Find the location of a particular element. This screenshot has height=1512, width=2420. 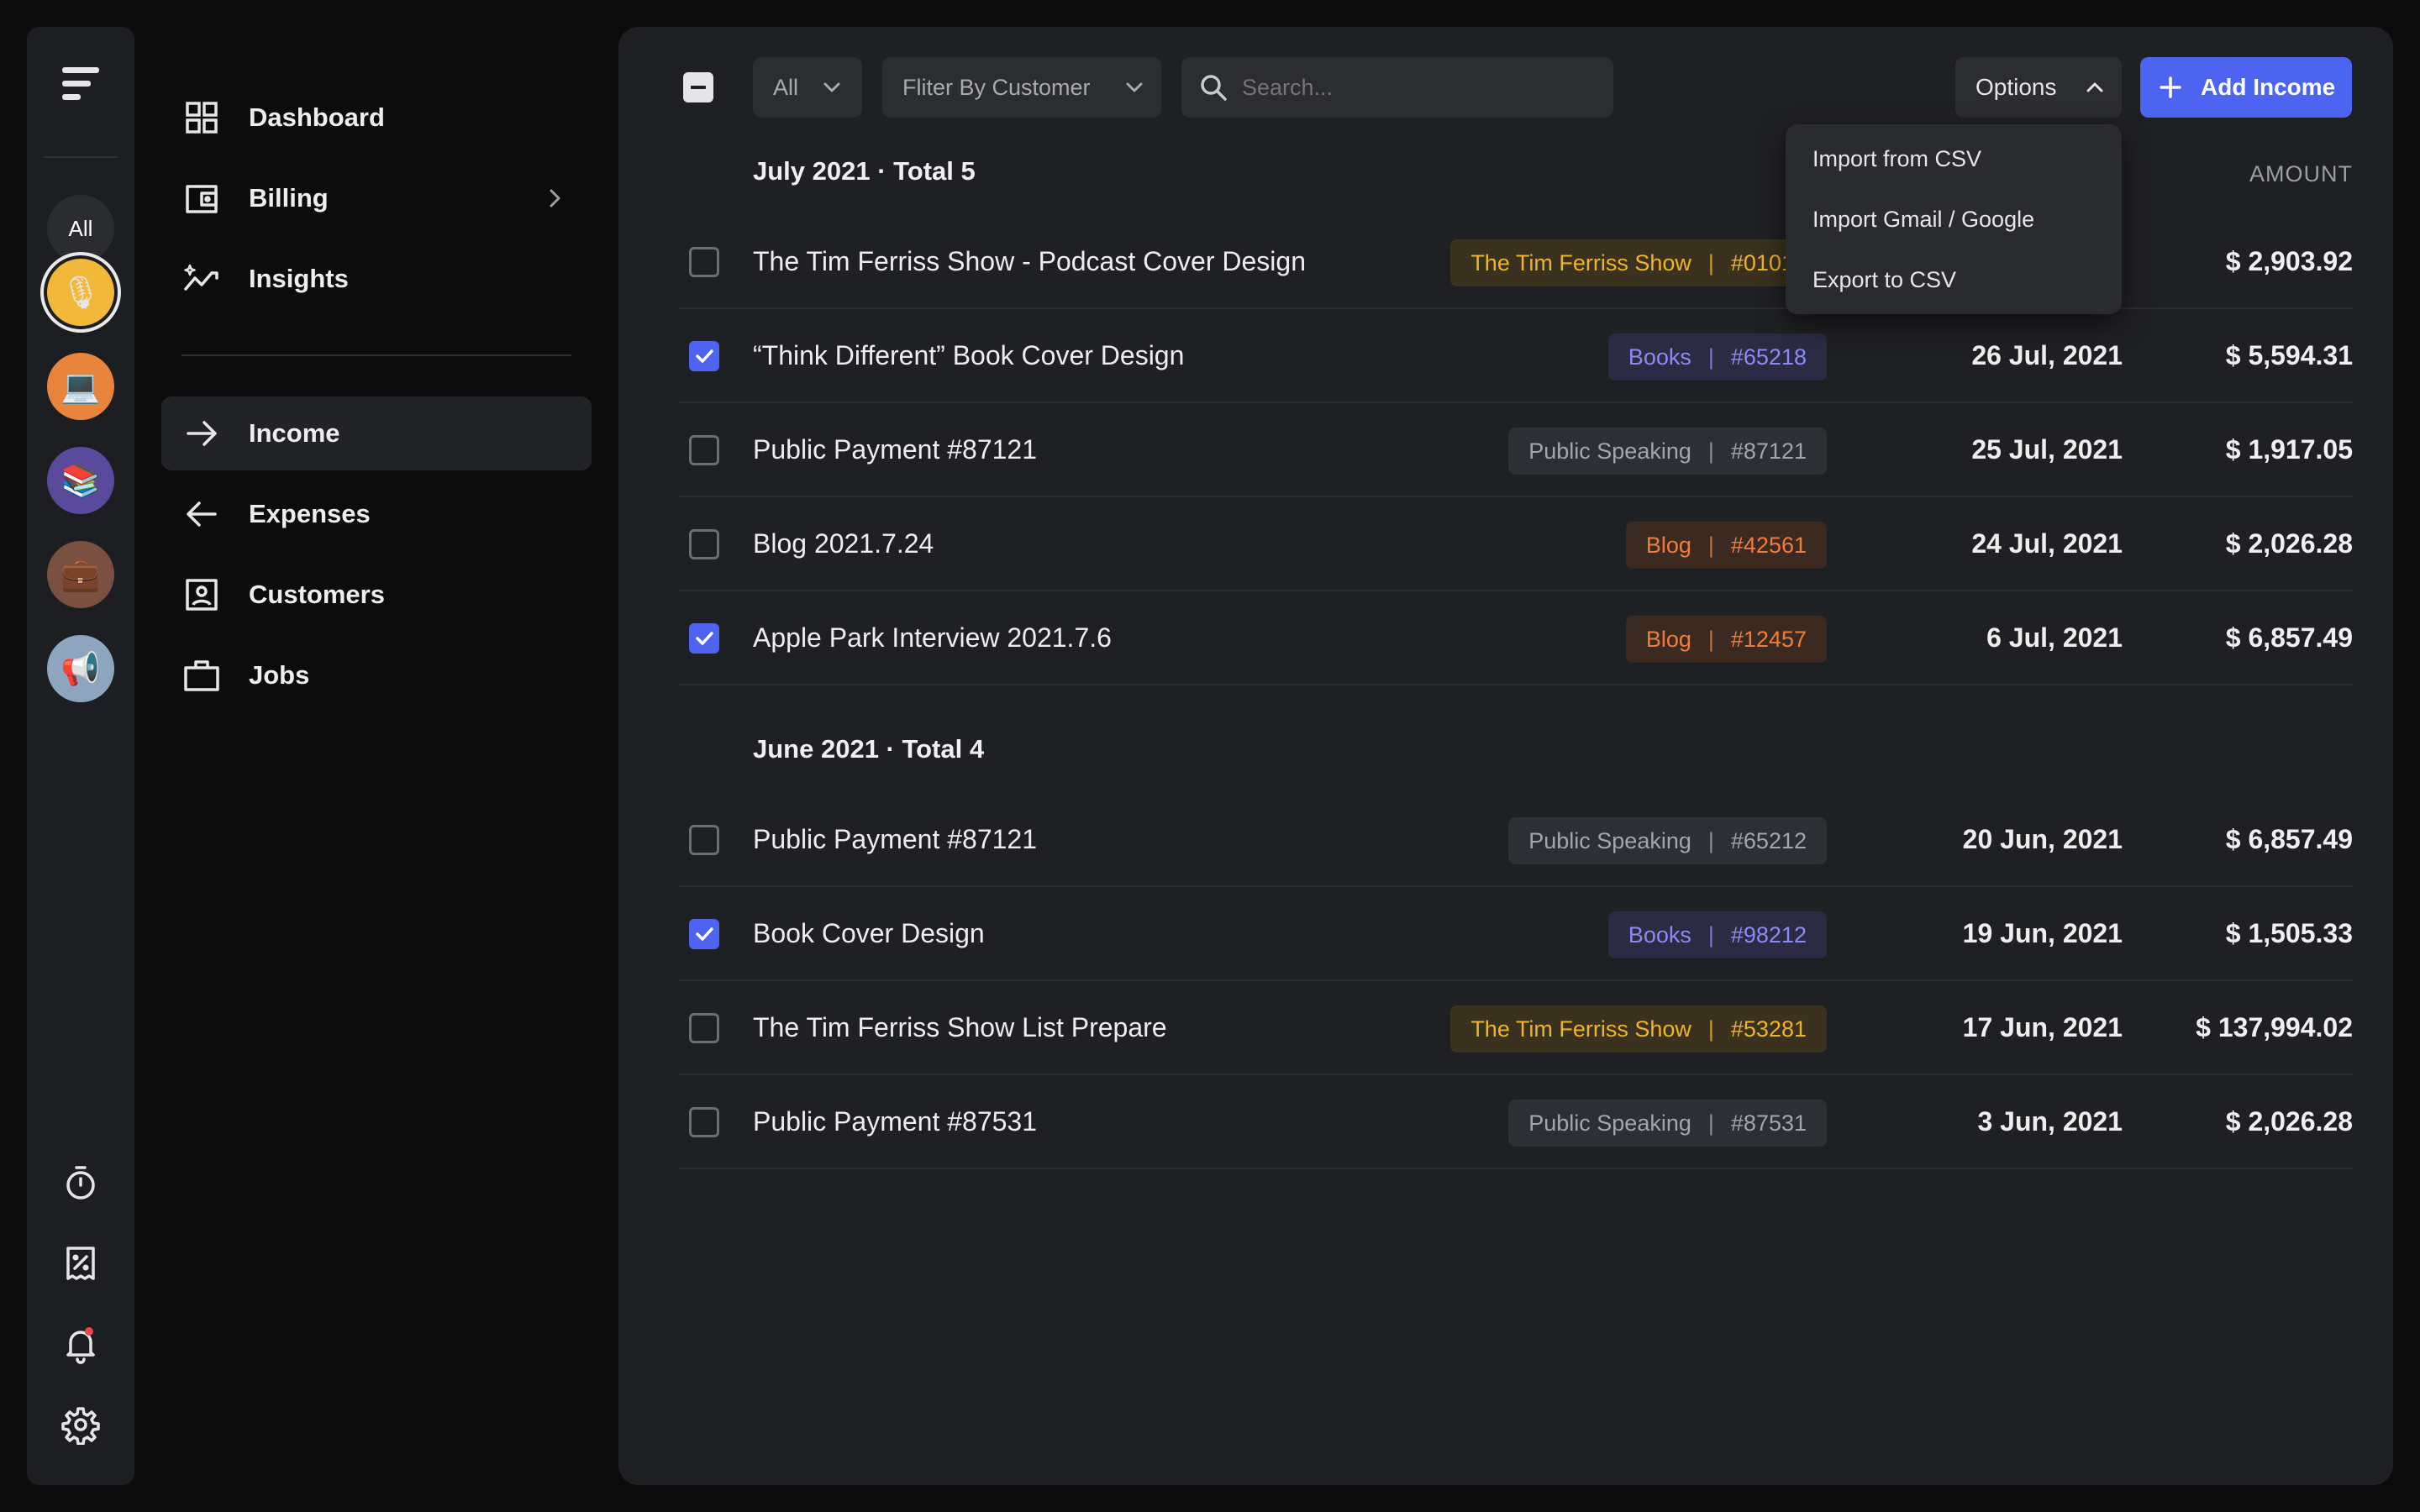

briefcase-avatar: 💼 is located at coordinates (80, 574).